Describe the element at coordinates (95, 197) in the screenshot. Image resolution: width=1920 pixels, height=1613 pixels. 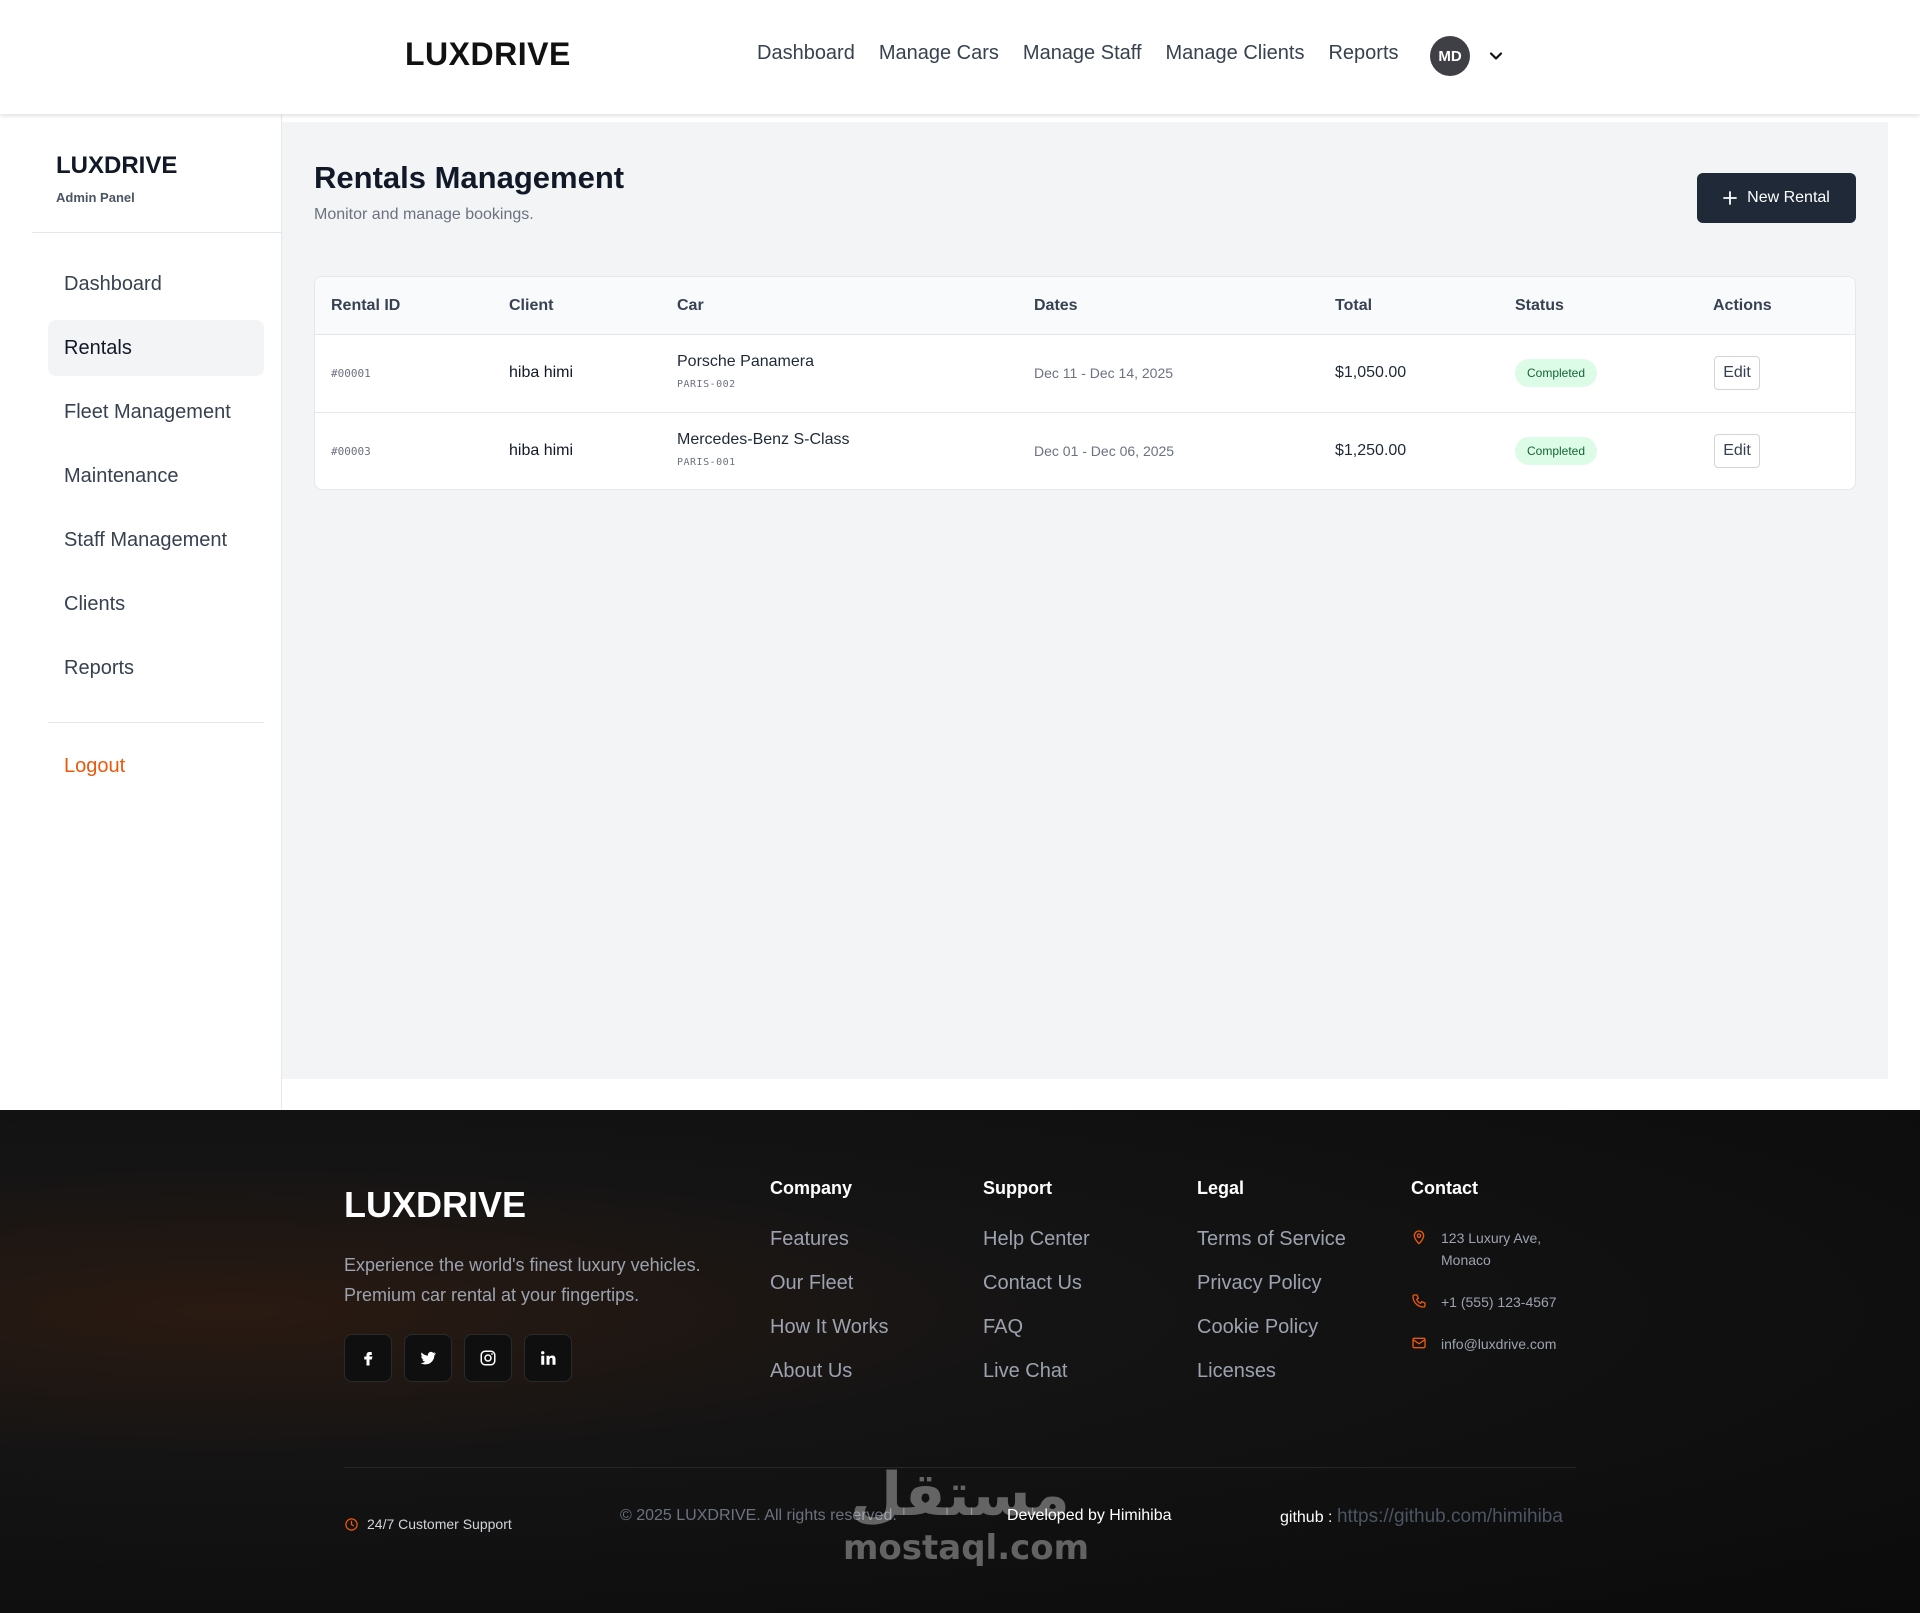
I see `sidebar-subtitle: Admin Panel` at that location.